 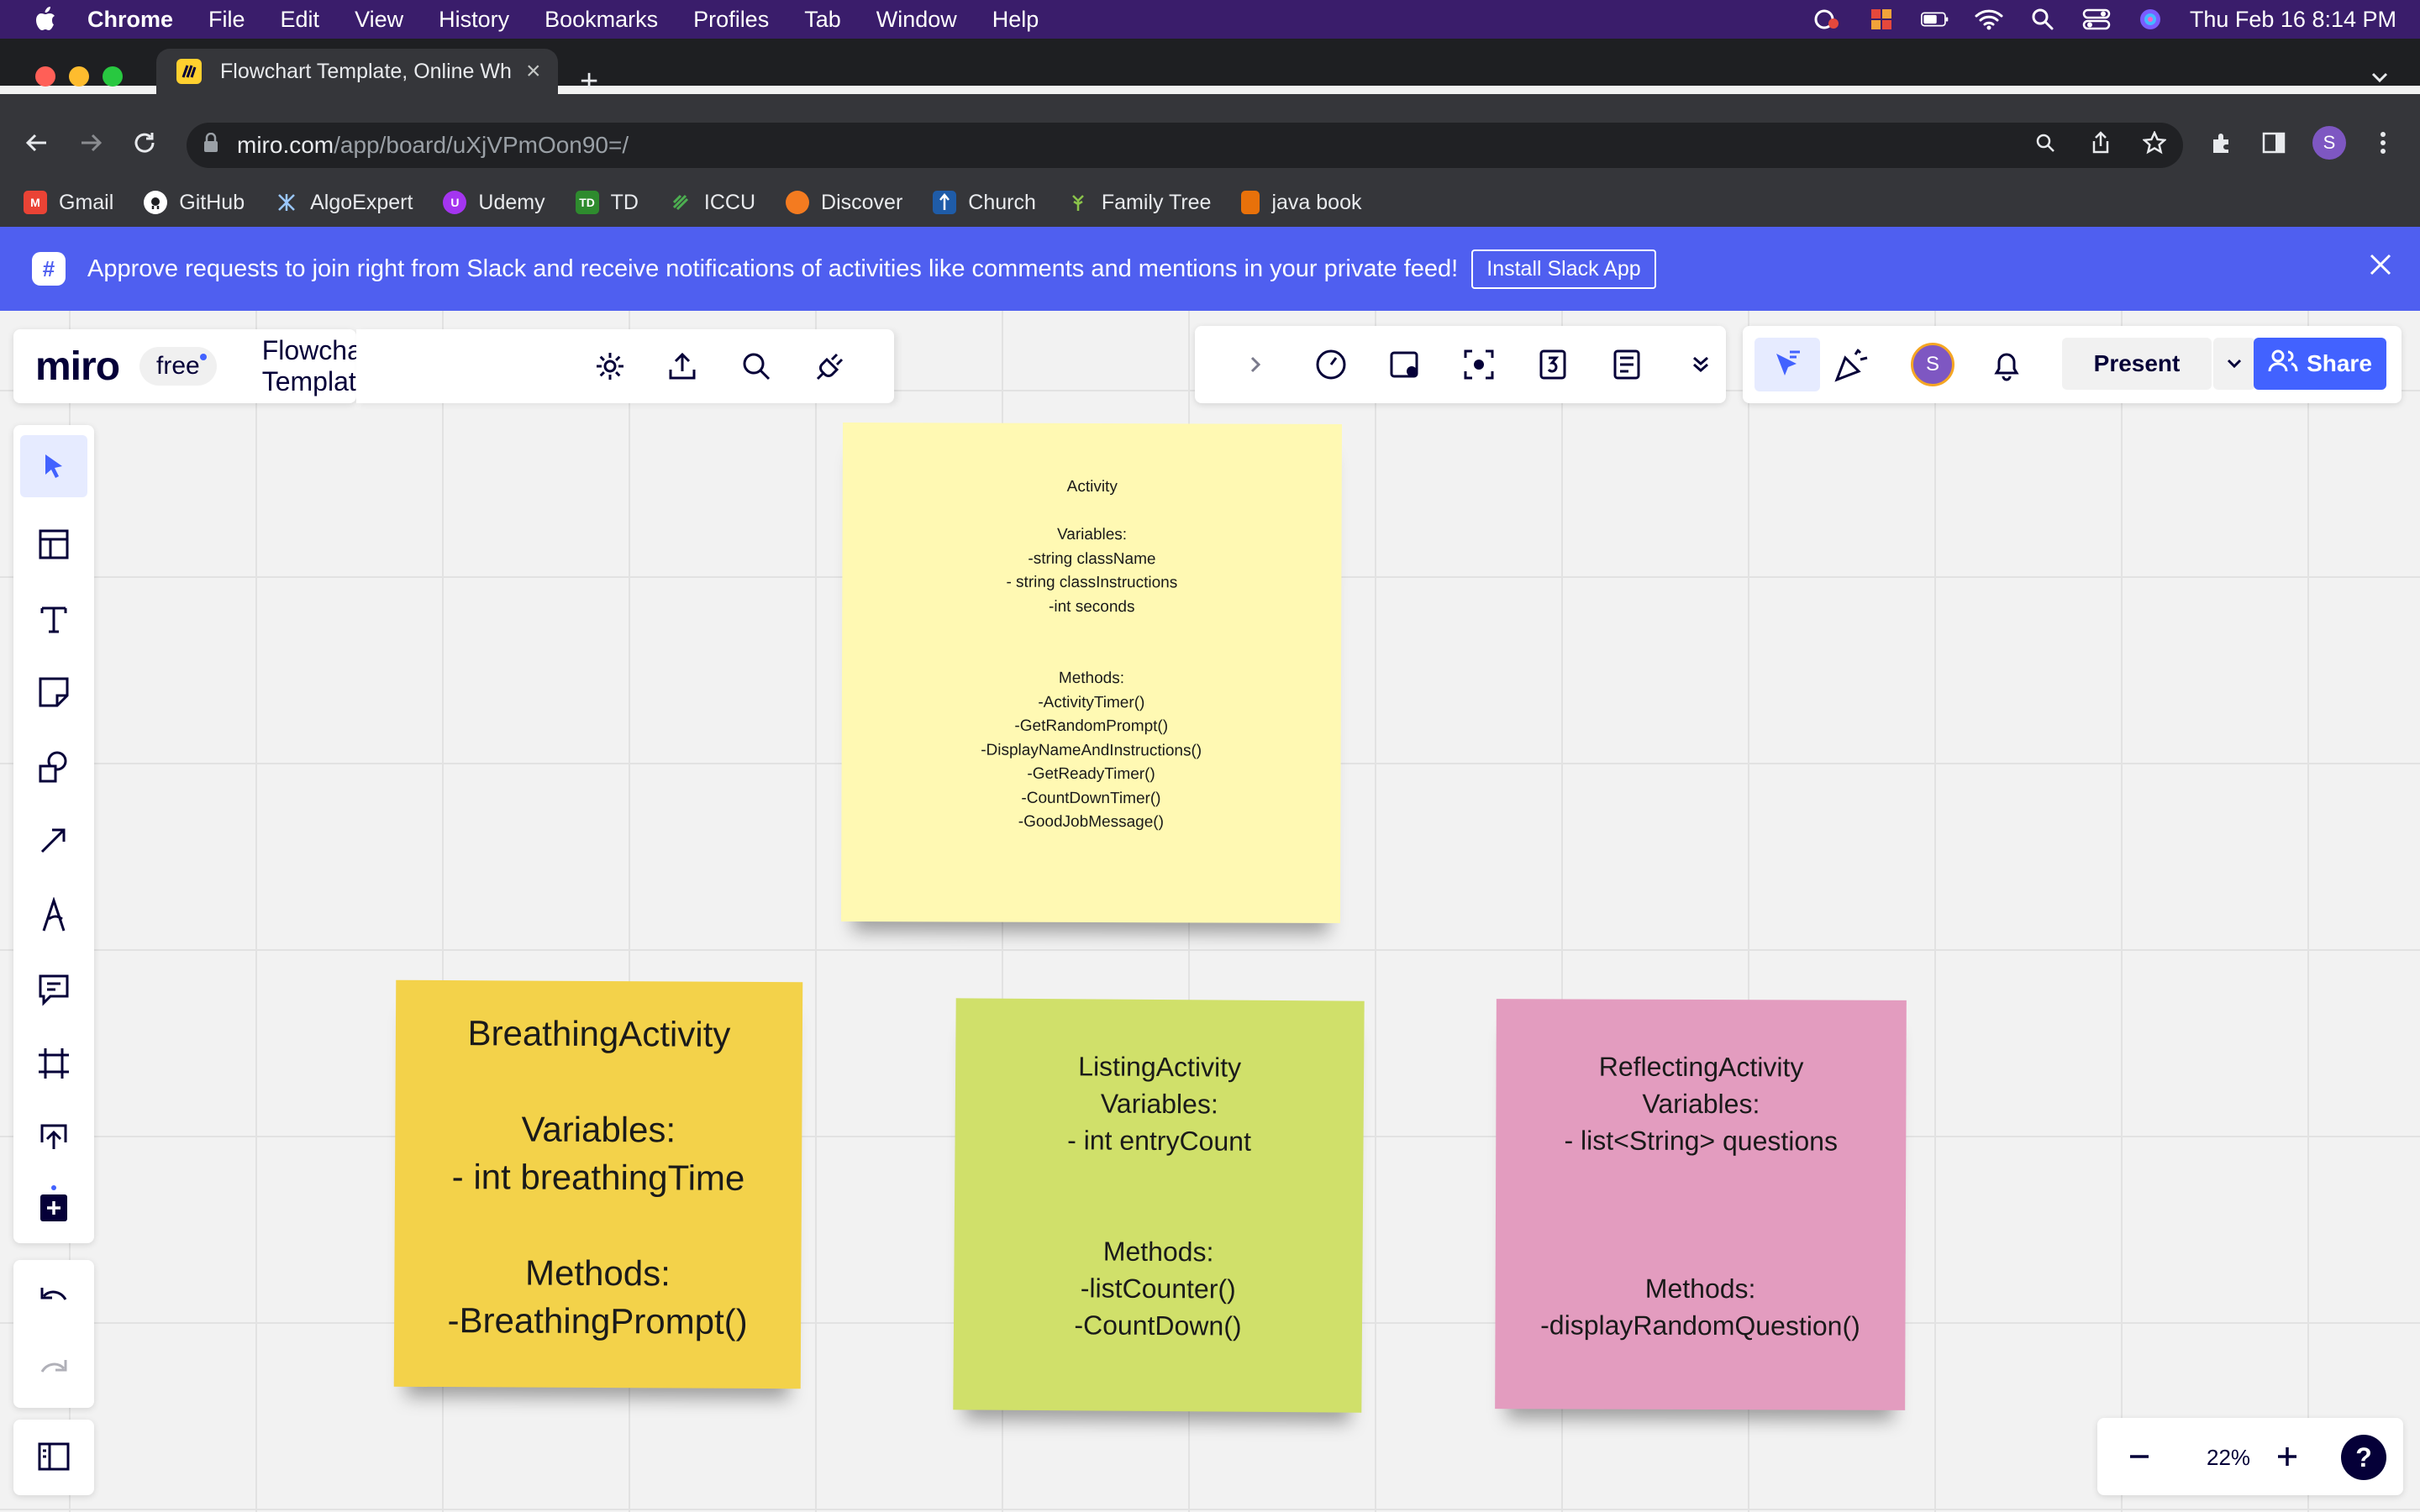 I want to click on plan-badge: free, so click(x=178, y=366).